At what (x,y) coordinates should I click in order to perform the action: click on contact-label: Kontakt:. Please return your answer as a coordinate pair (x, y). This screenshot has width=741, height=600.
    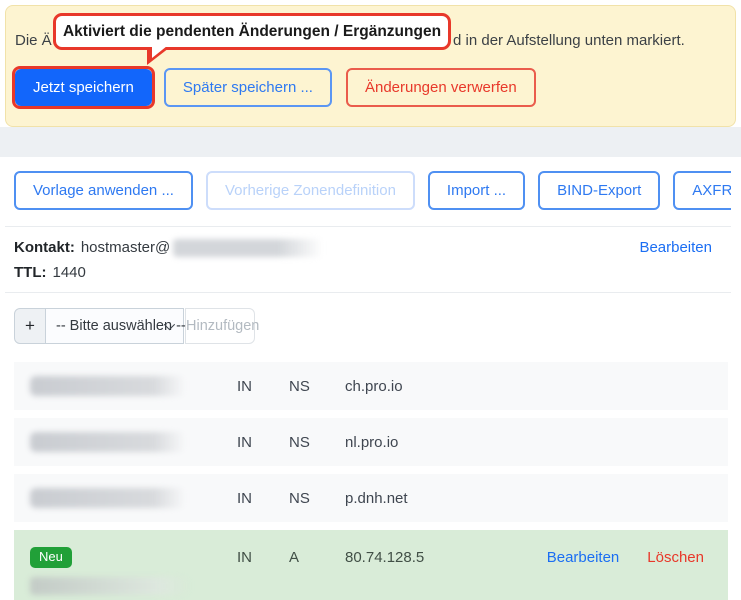
    Looking at the image, I should click on (44, 247).